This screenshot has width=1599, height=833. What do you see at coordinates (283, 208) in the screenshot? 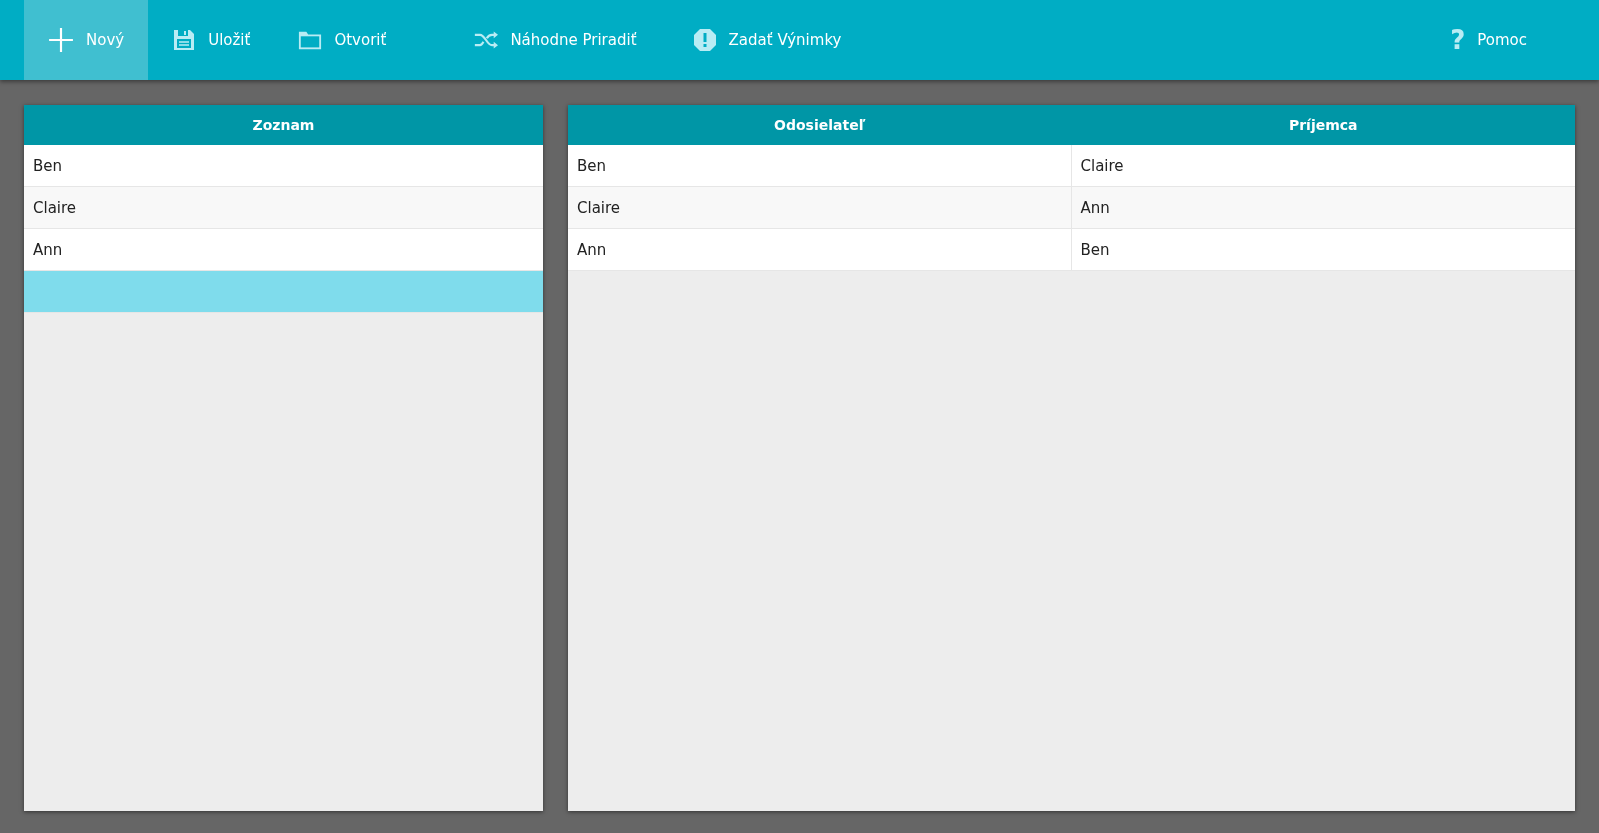
I see `list-item: Claire` at bounding box center [283, 208].